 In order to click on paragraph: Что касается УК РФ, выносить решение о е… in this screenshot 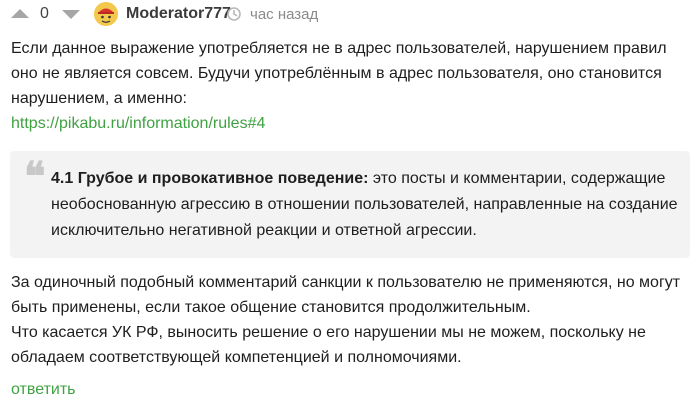, I will do `click(328, 345)`.